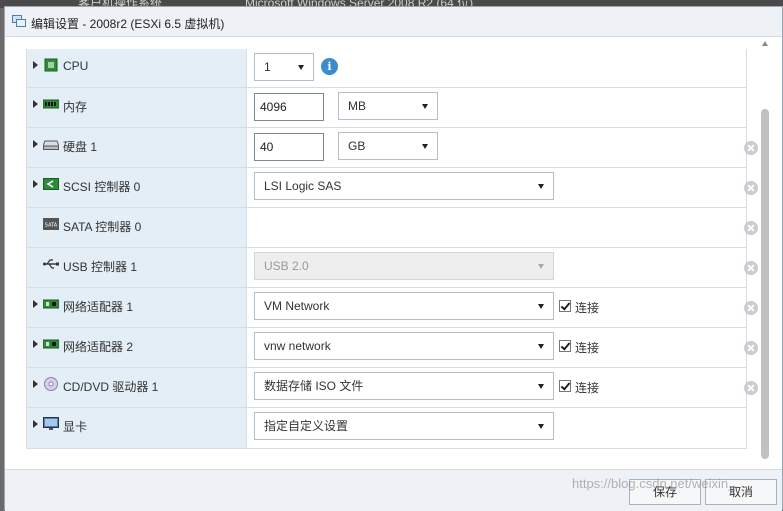 The image size is (783, 511). Describe the element at coordinates (404, 426) in the screenshot. I see `video-settings-select: 指定自定义设置` at that location.